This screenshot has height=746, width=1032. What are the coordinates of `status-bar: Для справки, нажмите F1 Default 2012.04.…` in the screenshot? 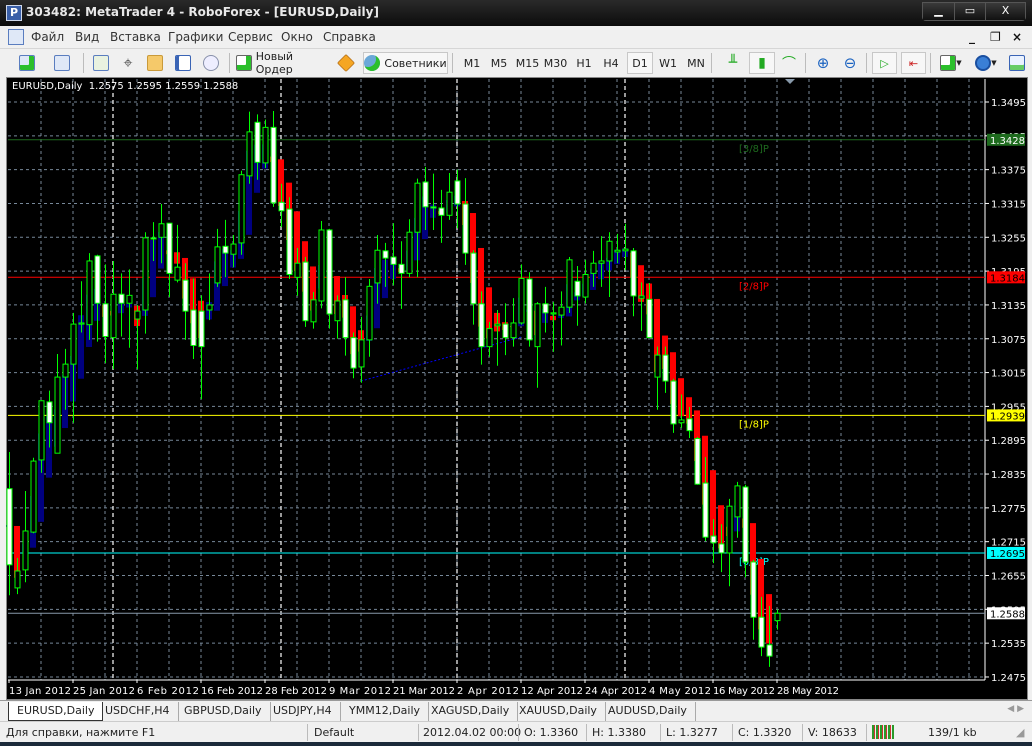 It's located at (516, 731).